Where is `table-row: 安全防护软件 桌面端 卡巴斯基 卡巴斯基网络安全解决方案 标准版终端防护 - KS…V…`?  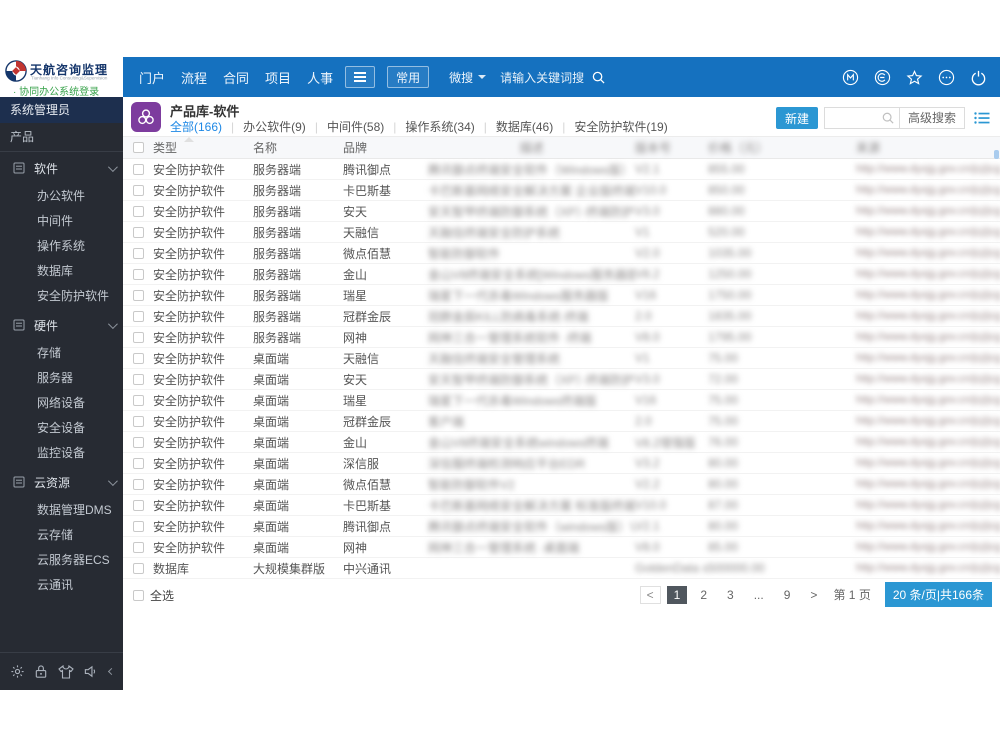
table-row: 安全防护软件 桌面端 卡巴斯基 卡巴斯基网络安全解决方案 标准版终端防护 - KS…V… is located at coordinates (561, 505).